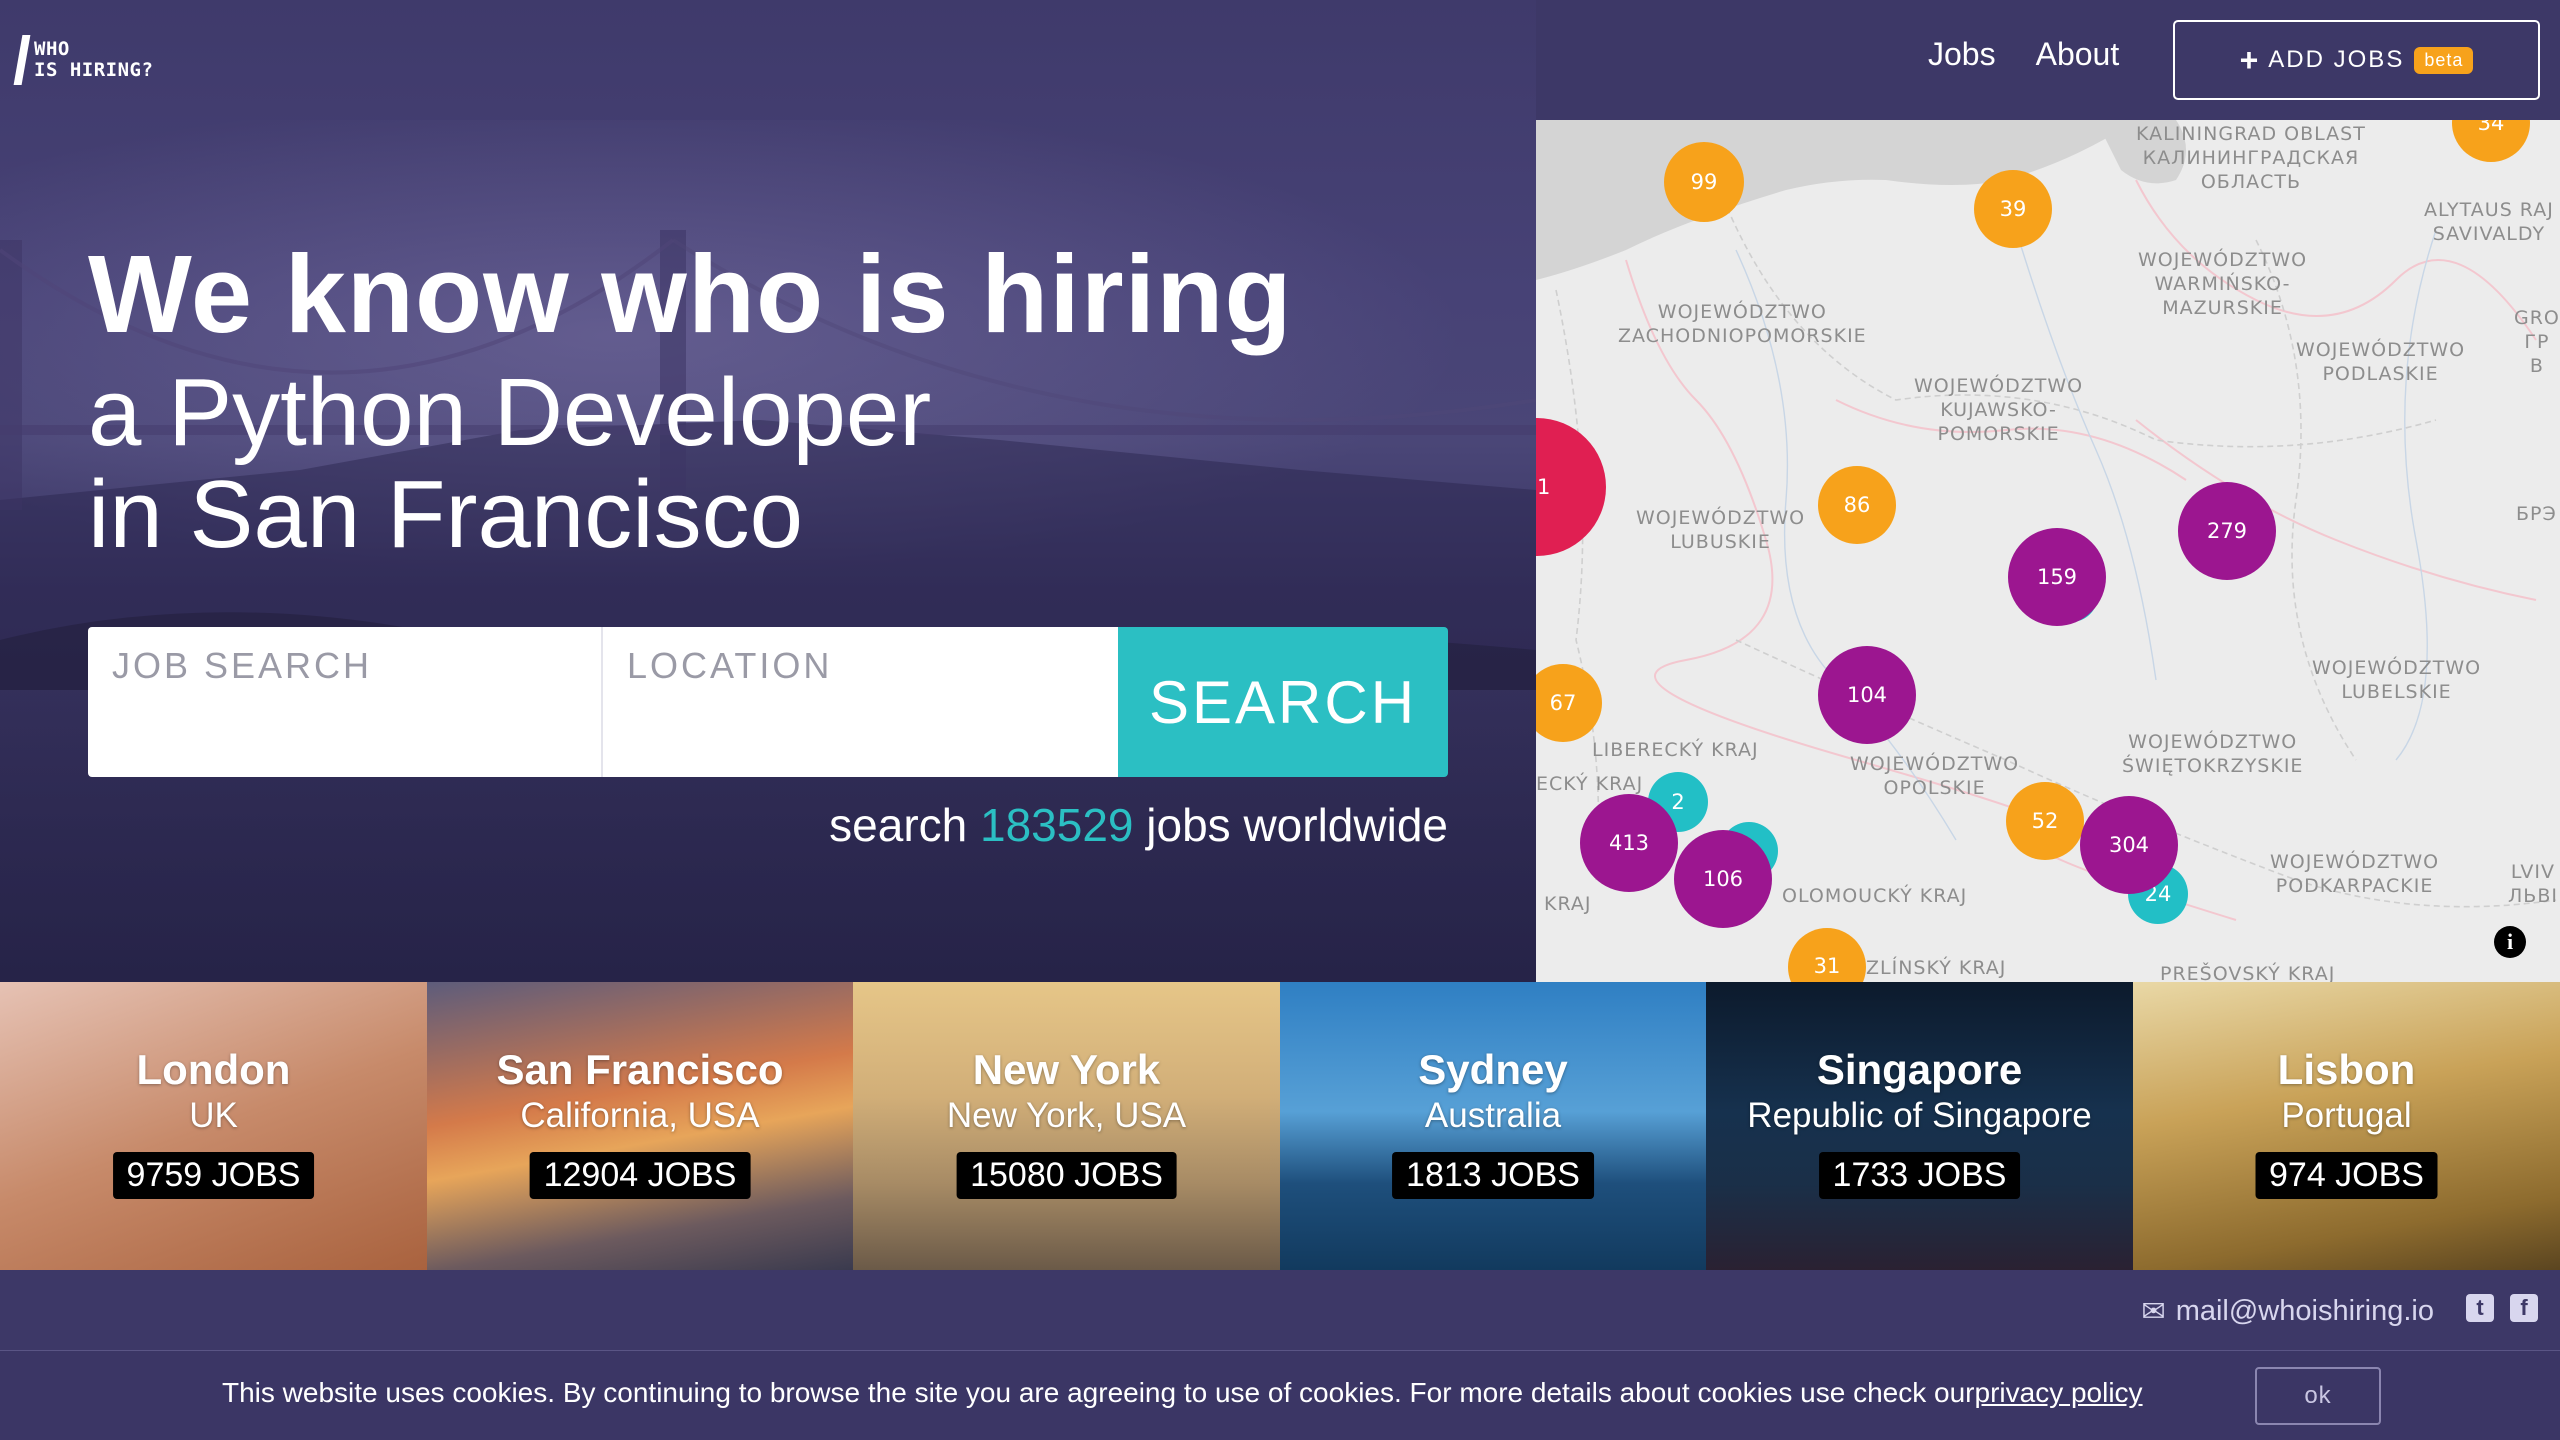 Image resolution: width=2560 pixels, height=1440 pixels. I want to click on logo-line-1: WHO, so click(52, 49).